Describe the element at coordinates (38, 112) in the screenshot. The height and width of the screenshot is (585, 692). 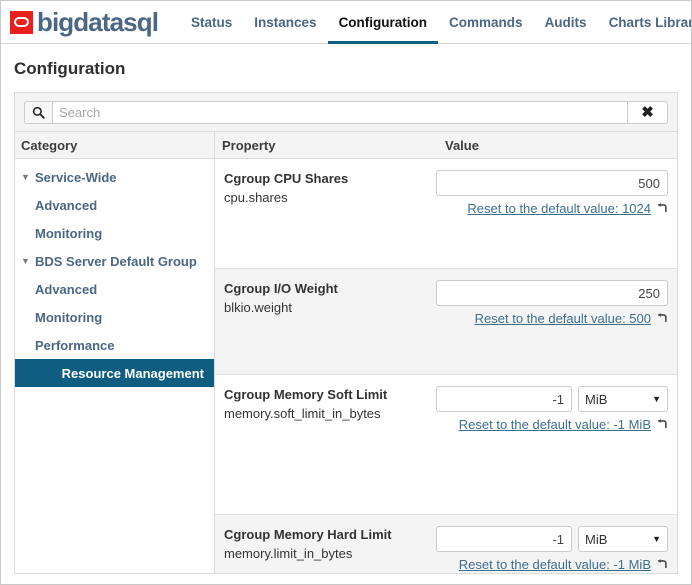
I see `search-icon` at that location.